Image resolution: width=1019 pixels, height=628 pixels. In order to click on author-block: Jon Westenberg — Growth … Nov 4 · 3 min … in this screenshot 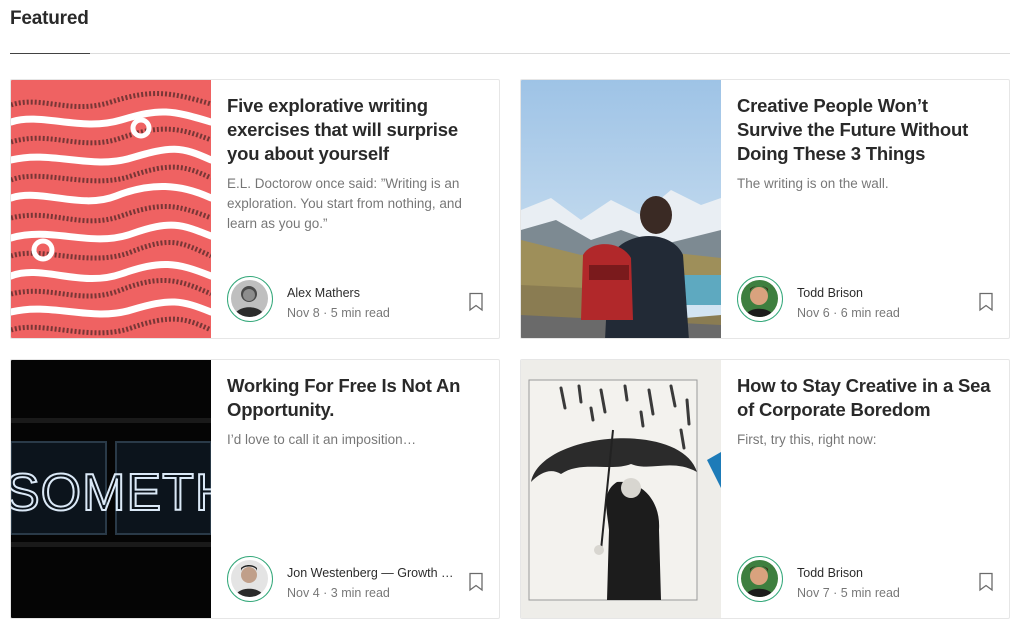, I will do `click(356, 581)`.